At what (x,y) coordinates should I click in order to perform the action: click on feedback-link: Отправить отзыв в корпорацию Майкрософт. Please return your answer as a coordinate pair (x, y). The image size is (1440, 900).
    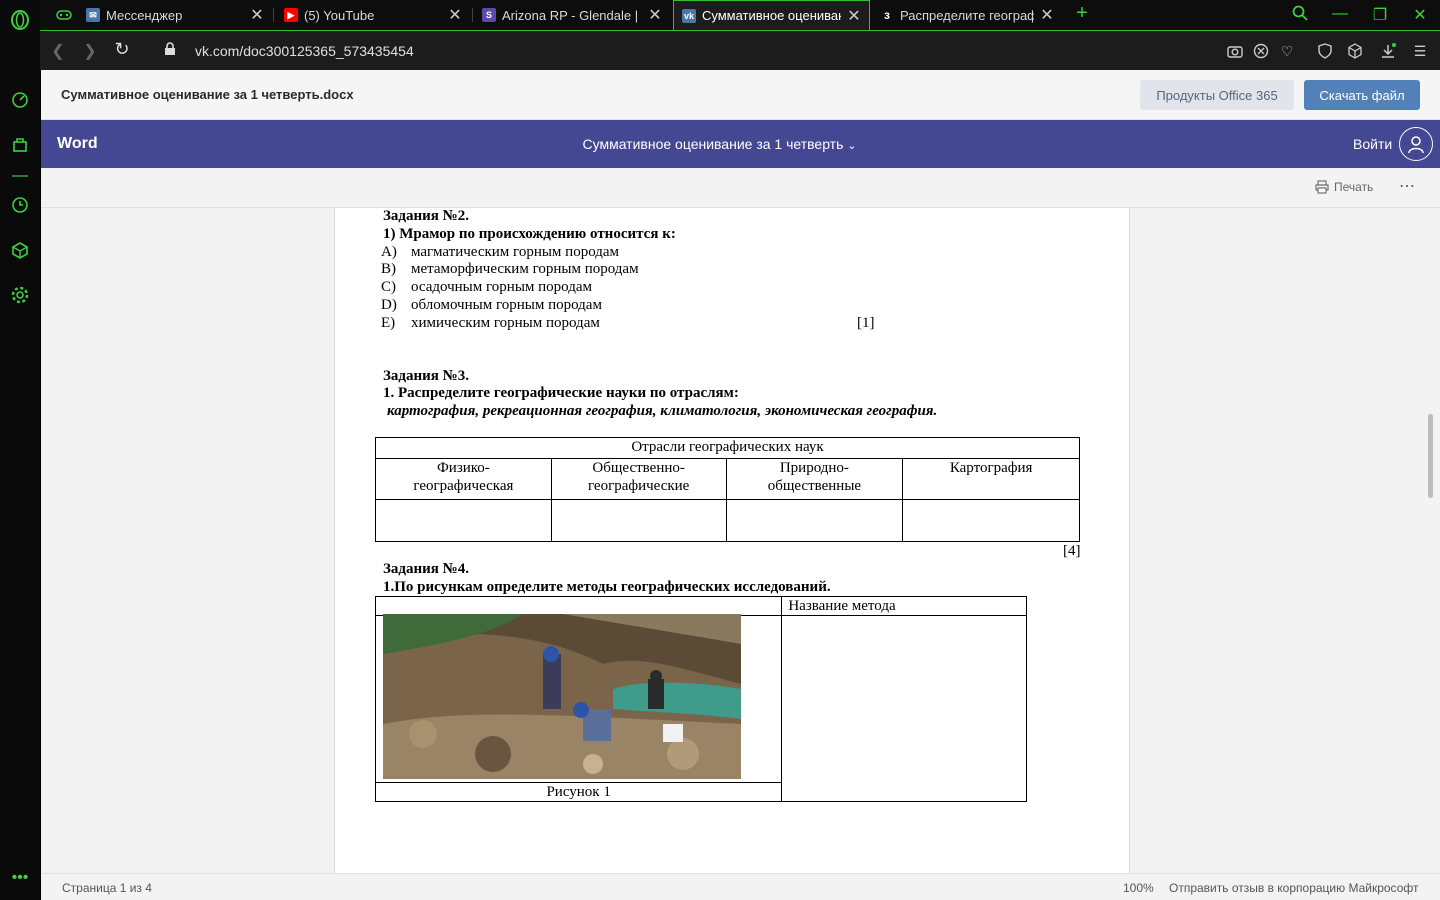
    Looking at the image, I should click on (1293, 888).